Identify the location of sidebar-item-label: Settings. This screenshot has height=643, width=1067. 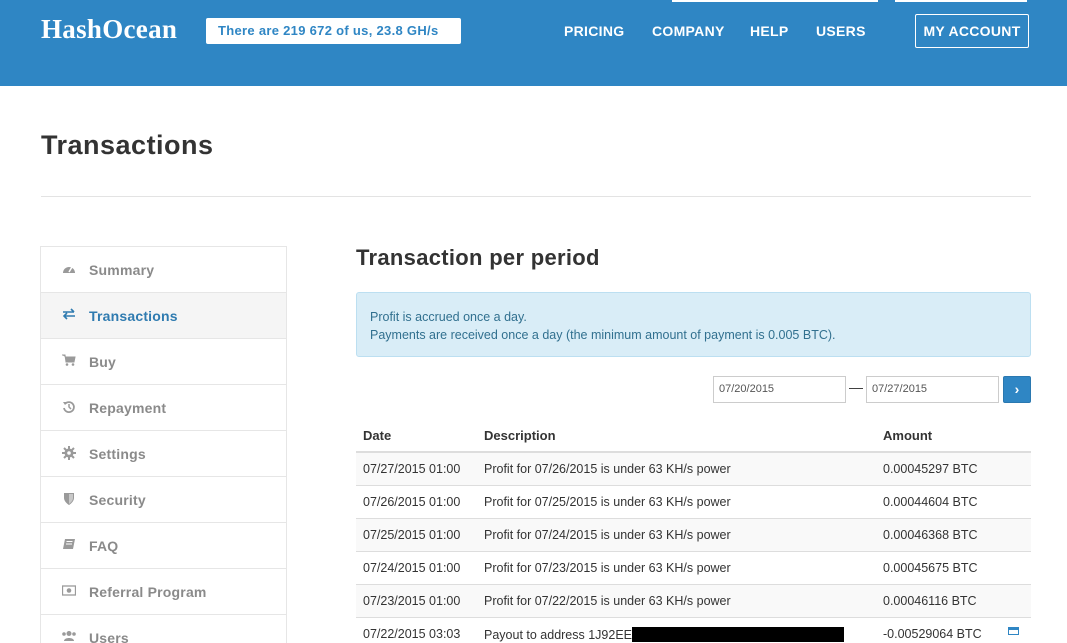
(117, 454).